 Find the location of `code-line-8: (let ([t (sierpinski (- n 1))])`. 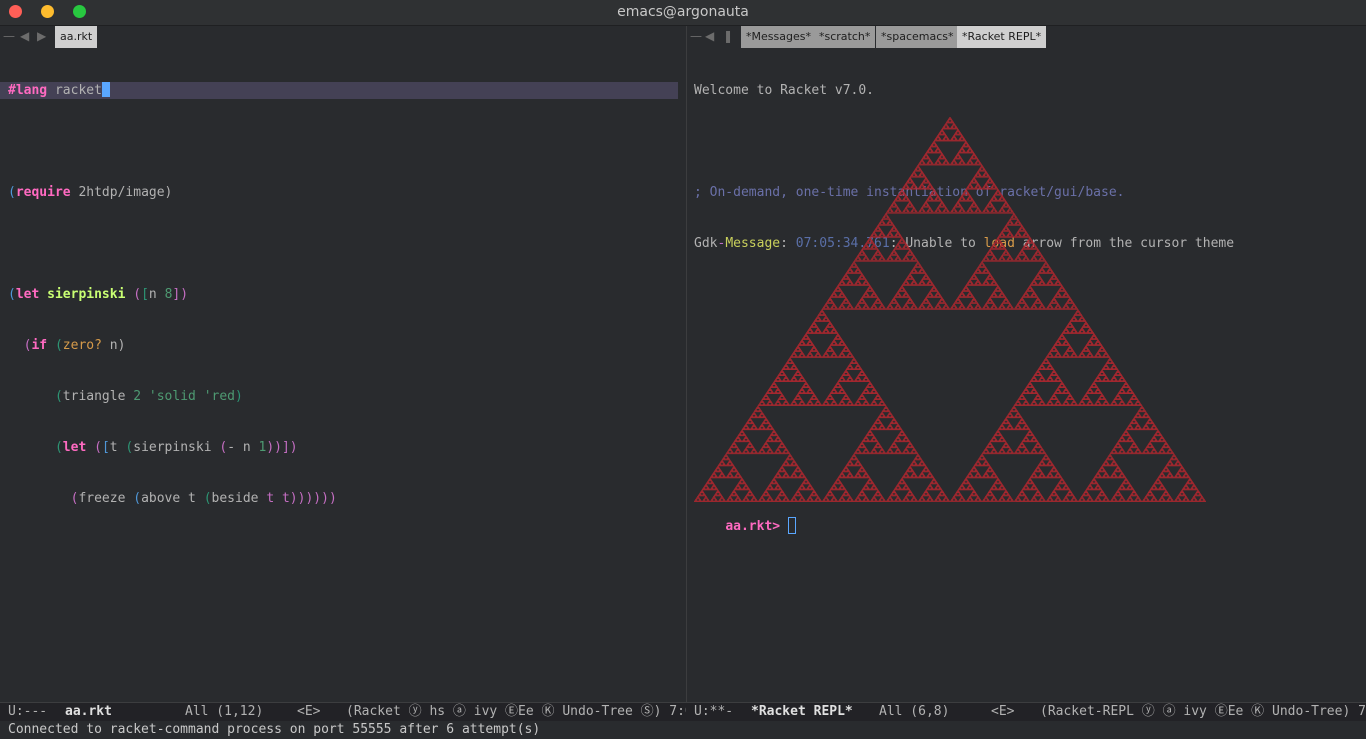

code-line-8: (let ([t (sierpinski (- n 1))]) is located at coordinates (176, 447).